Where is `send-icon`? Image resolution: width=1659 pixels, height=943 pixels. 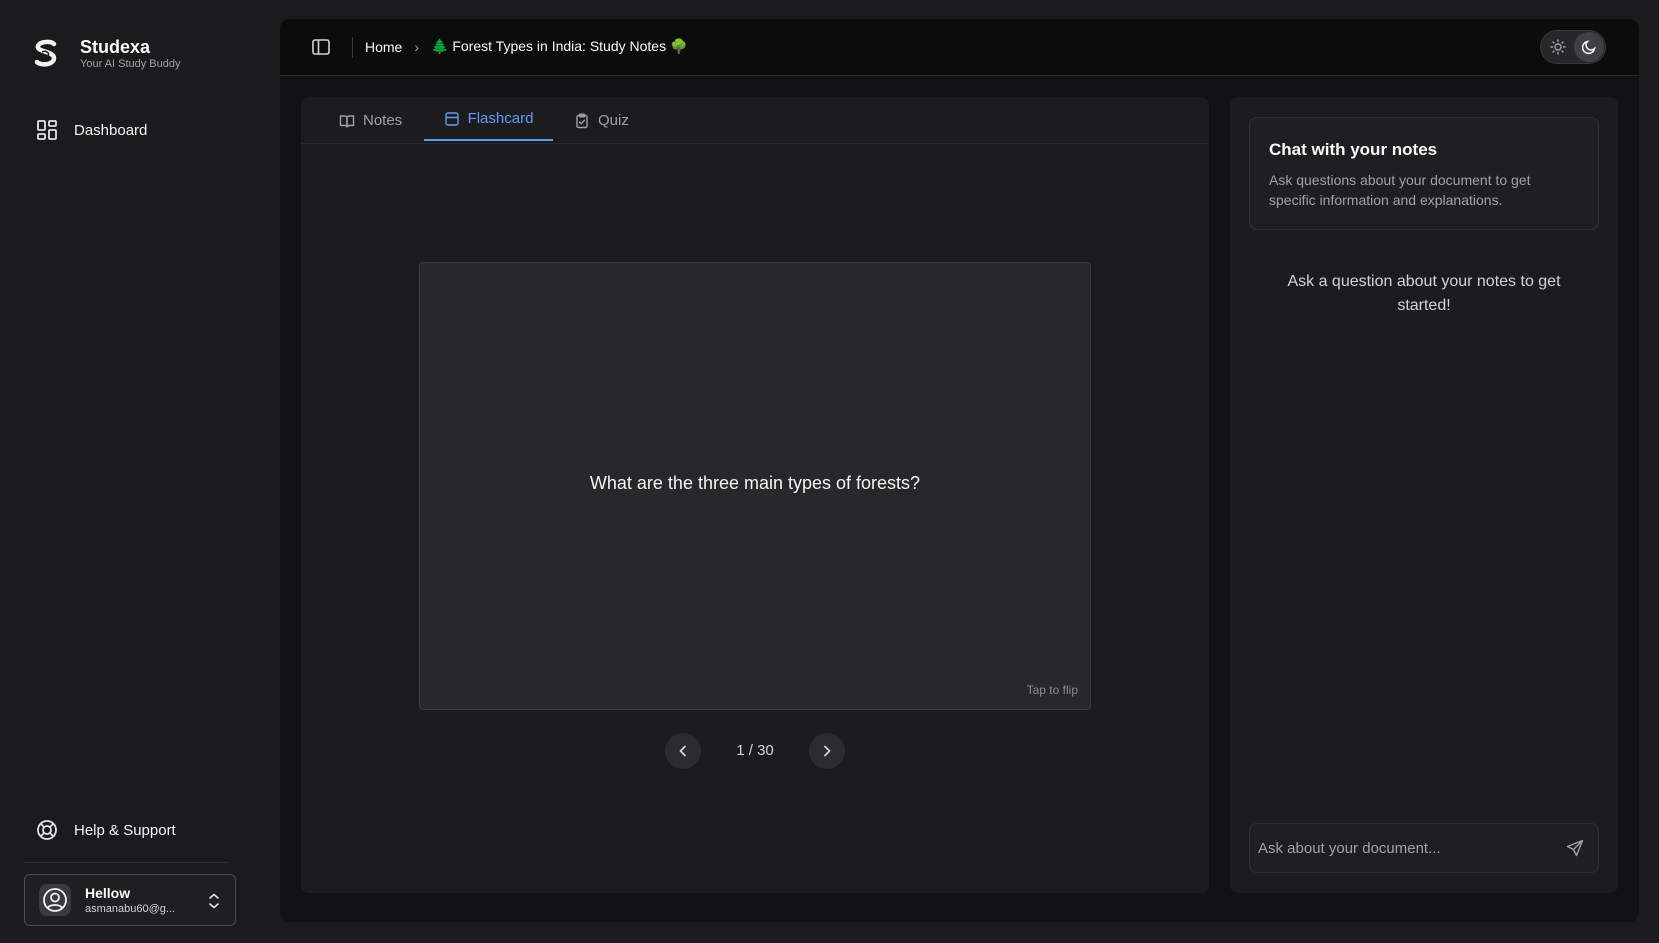
send-icon is located at coordinates (1575, 848).